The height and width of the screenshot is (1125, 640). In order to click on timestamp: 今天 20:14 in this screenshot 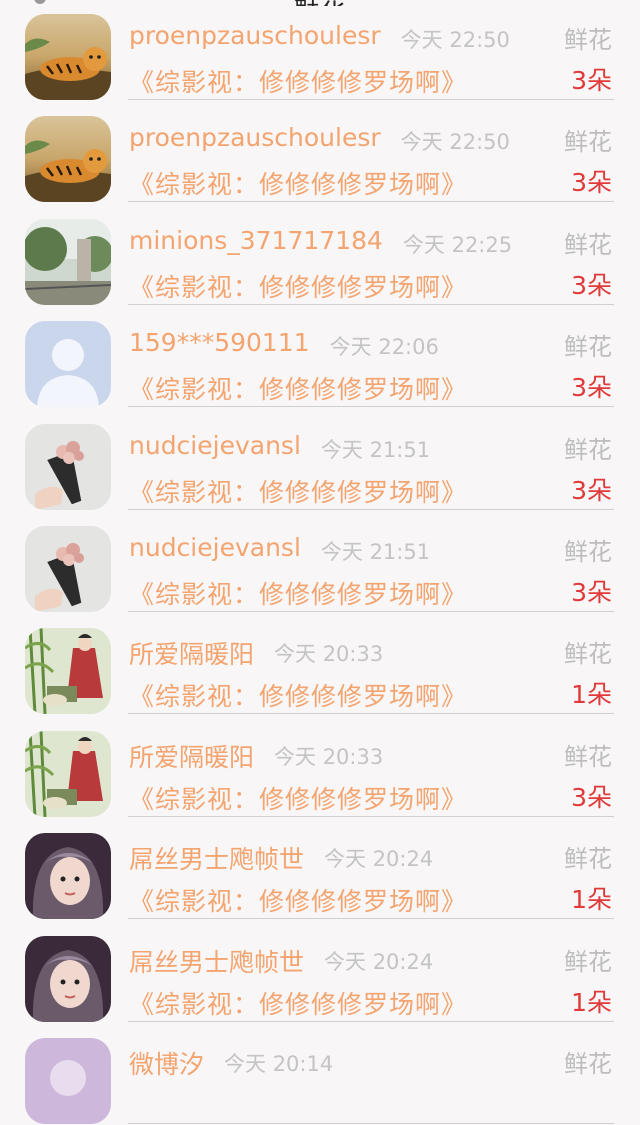, I will do `click(279, 1064)`.